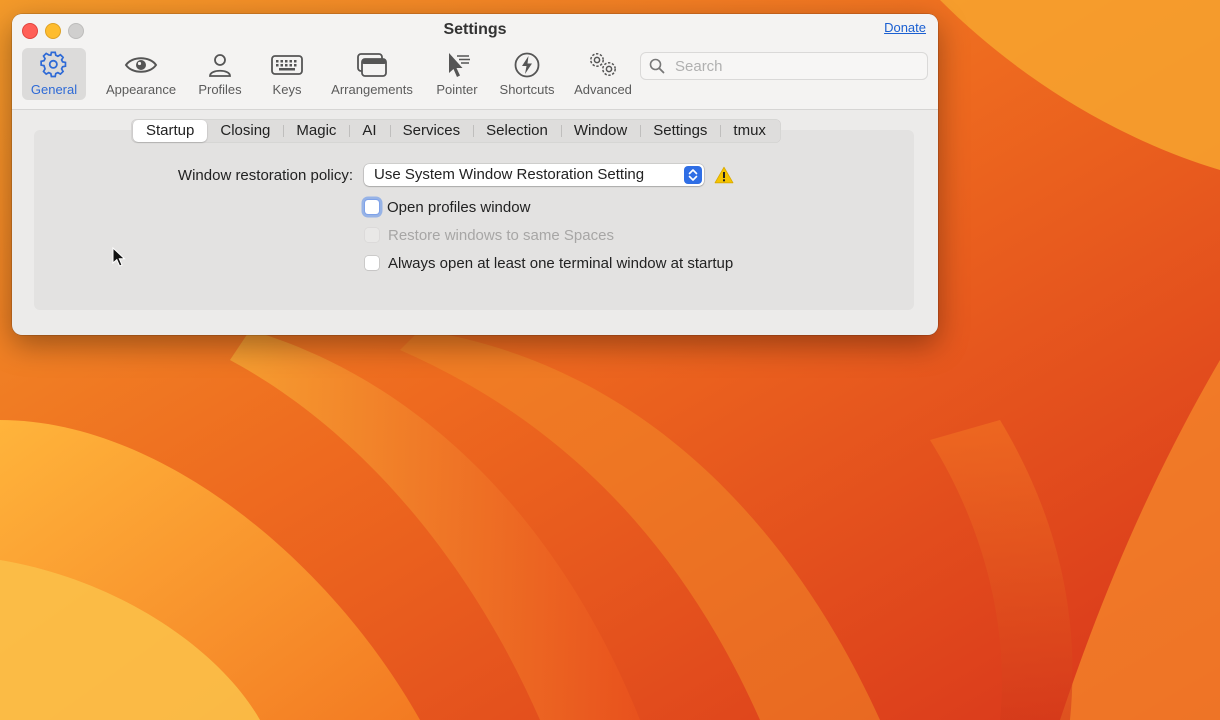 This screenshot has width=1220, height=720. What do you see at coordinates (369, 131) in the screenshot?
I see `tab-ai: AI` at bounding box center [369, 131].